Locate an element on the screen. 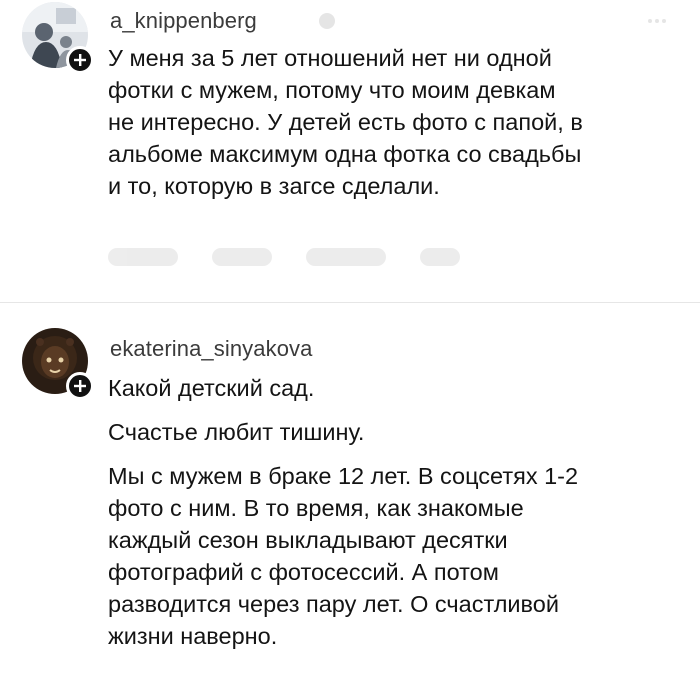  comment-line: и то, которую в загсе сделали. is located at coordinates (274, 186).